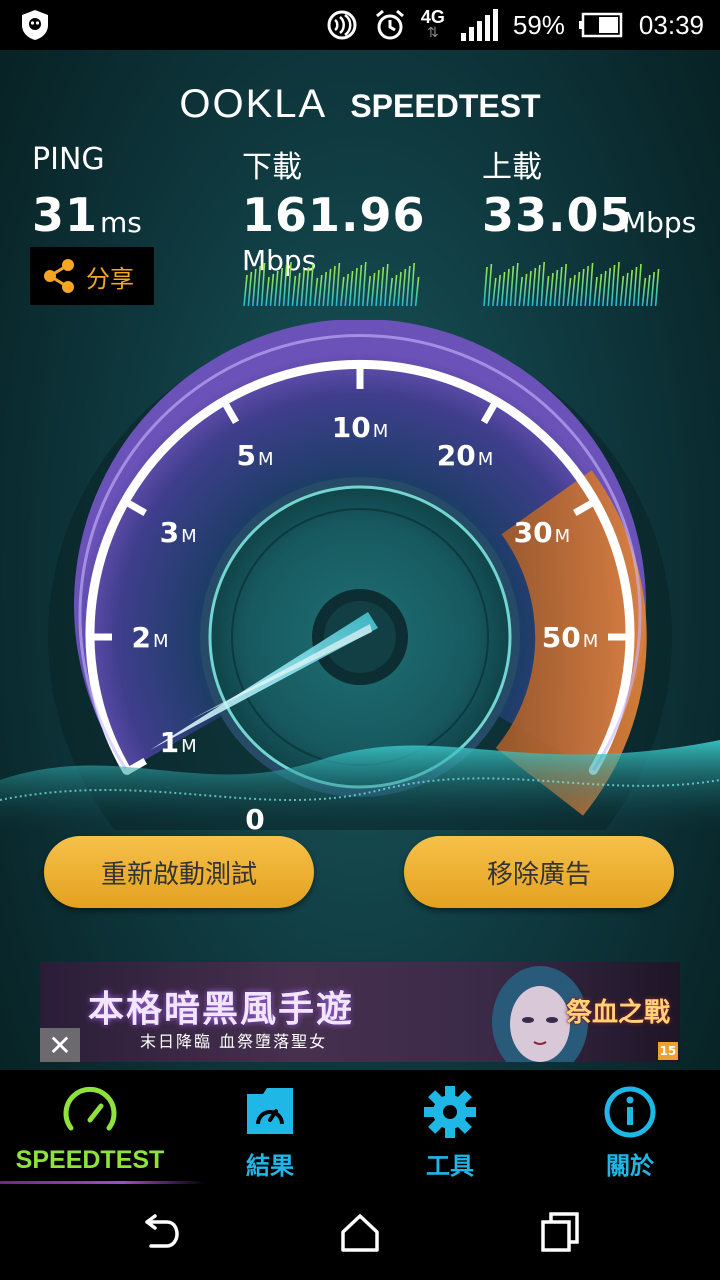 The height and width of the screenshot is (1280, 720). I want to click on ad-title: 本格暗黑風手遊, so click(221, 1009).